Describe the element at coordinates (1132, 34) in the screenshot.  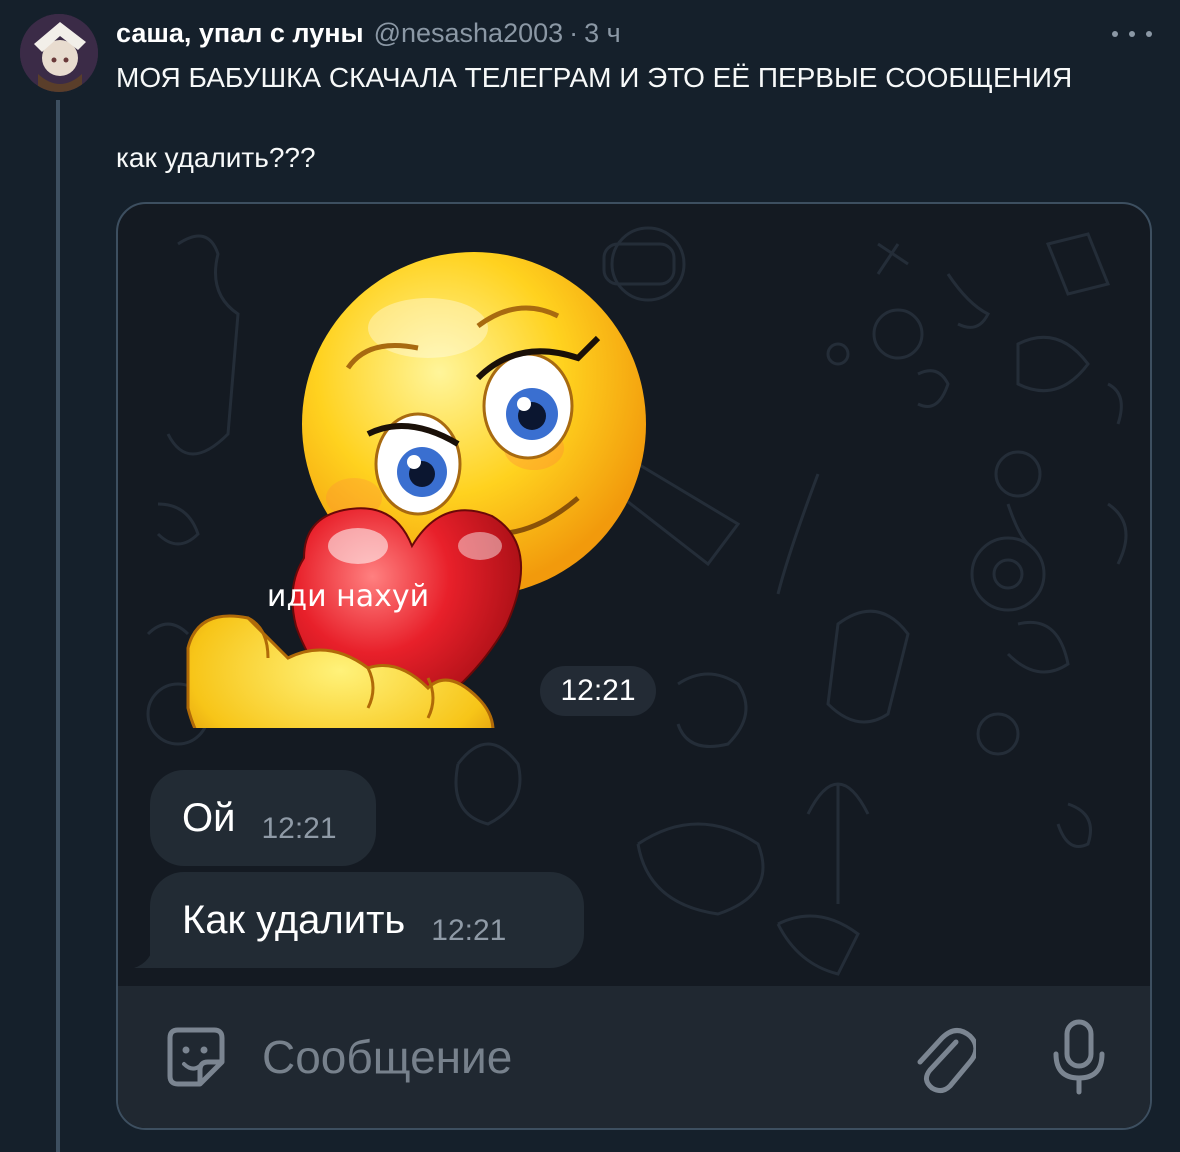
I see `more-icon` at that location.